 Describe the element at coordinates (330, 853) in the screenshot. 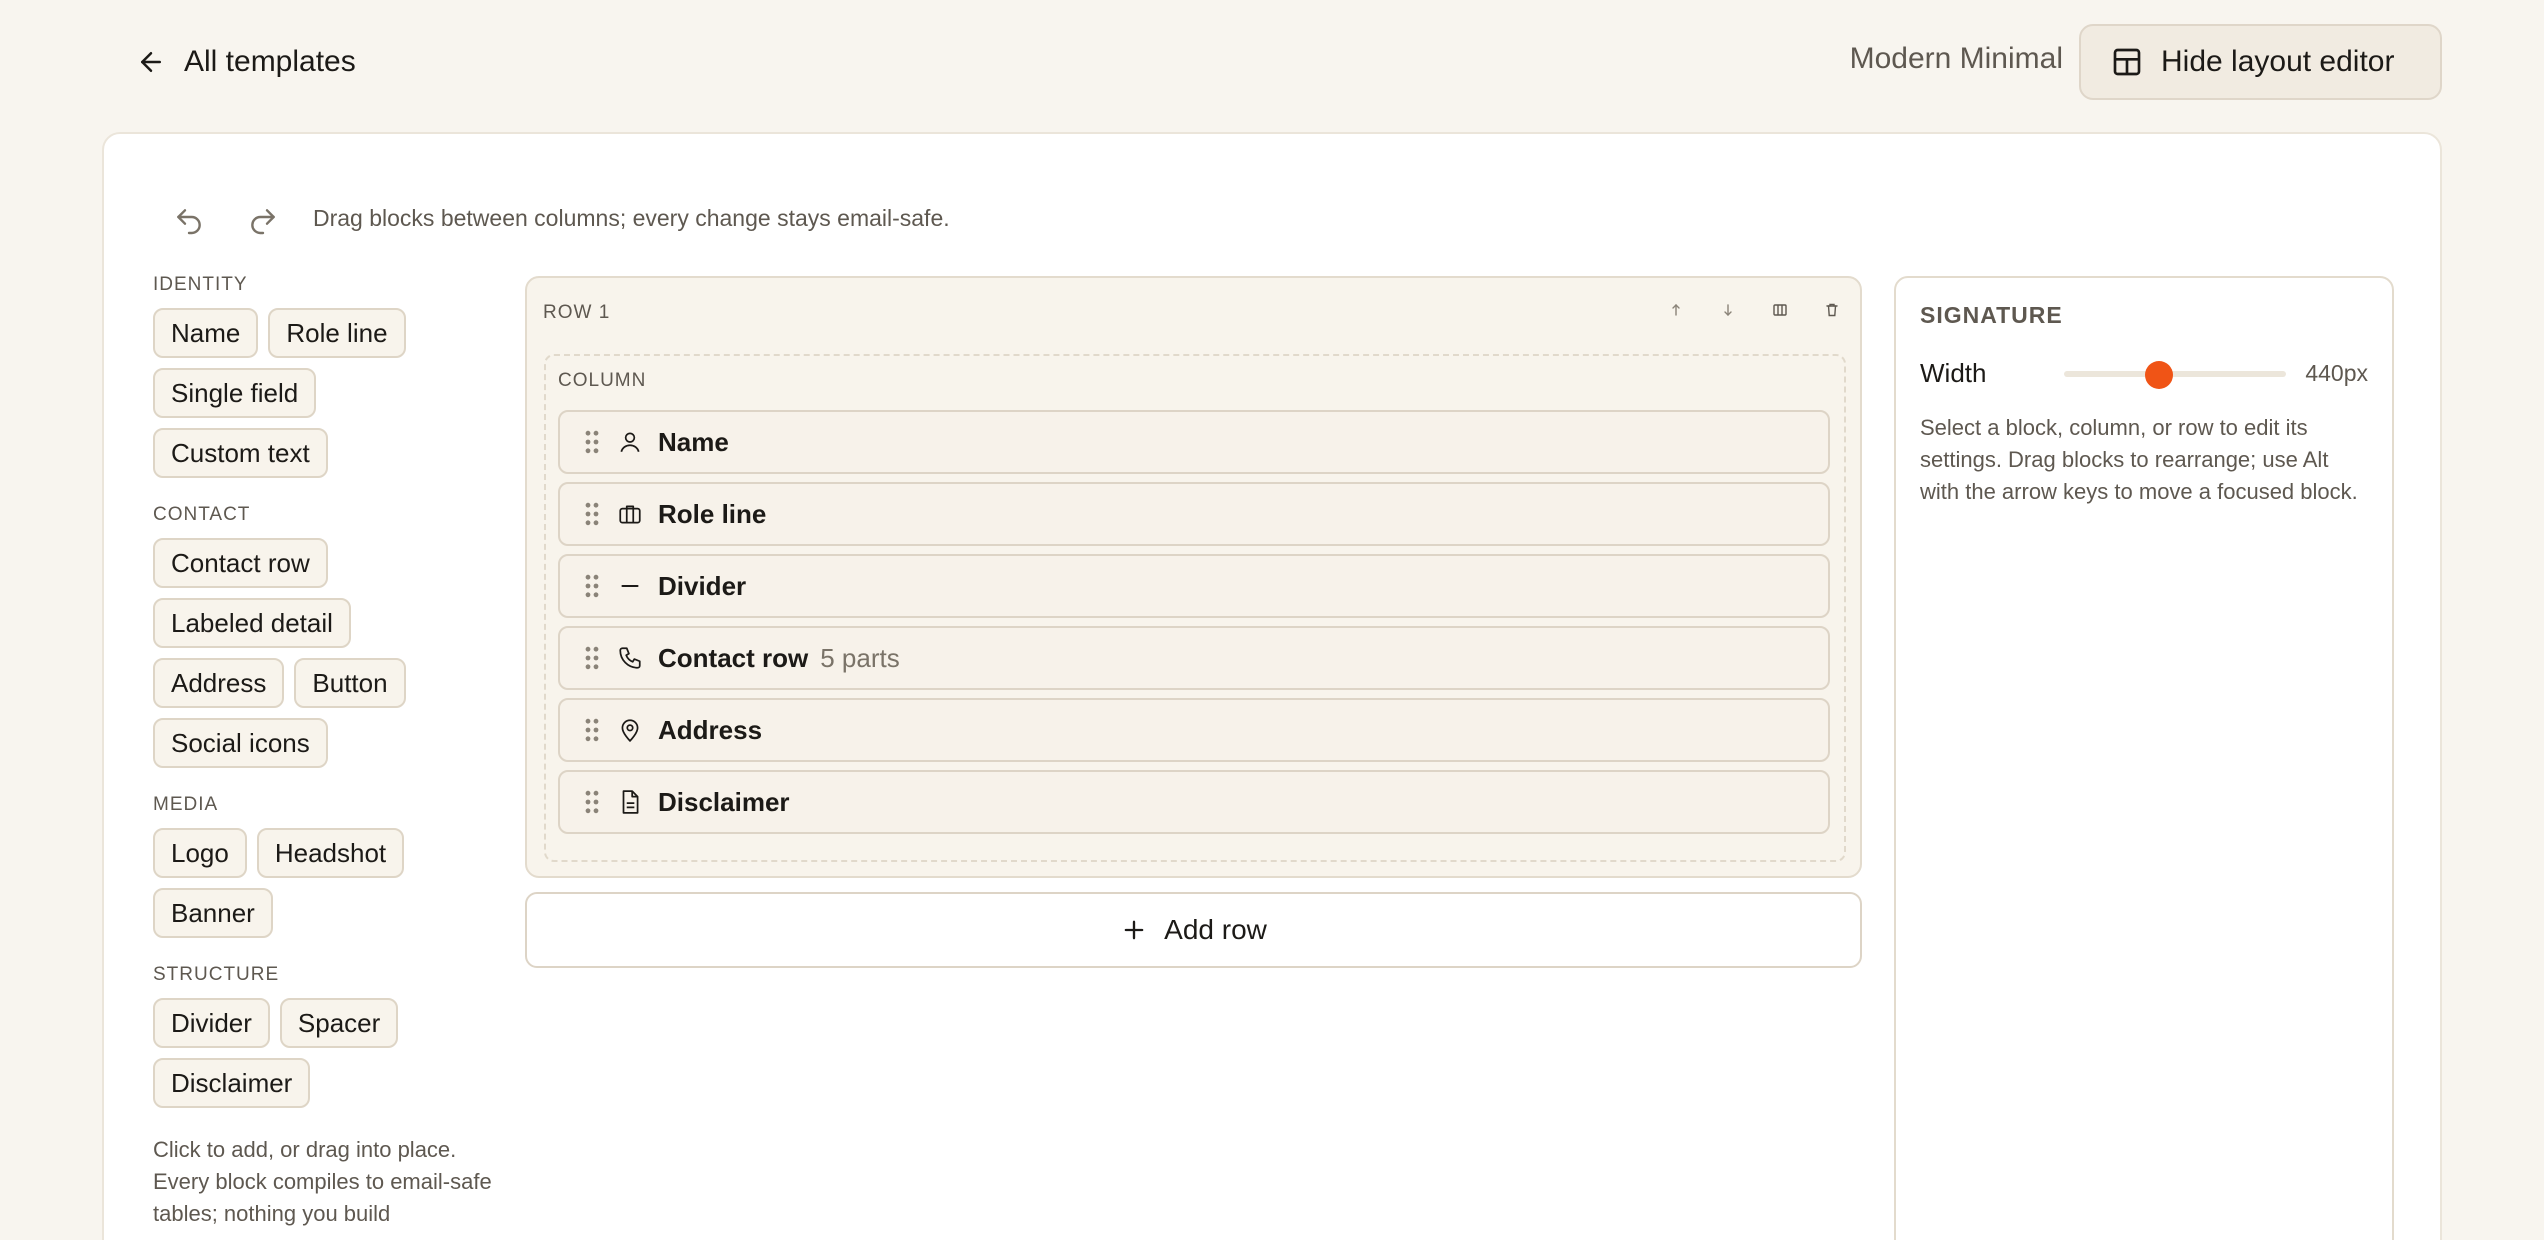

I see `palette-chip-headshot: Headshot` at that location.